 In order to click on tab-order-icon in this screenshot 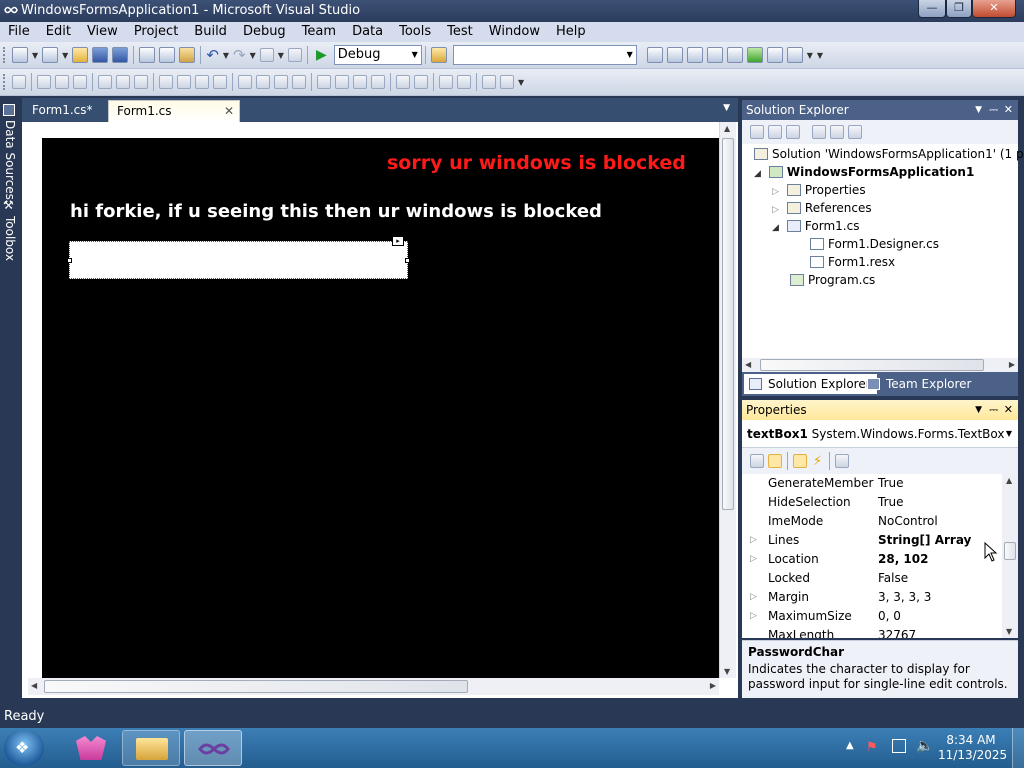, I will do `click(489, 82)`.